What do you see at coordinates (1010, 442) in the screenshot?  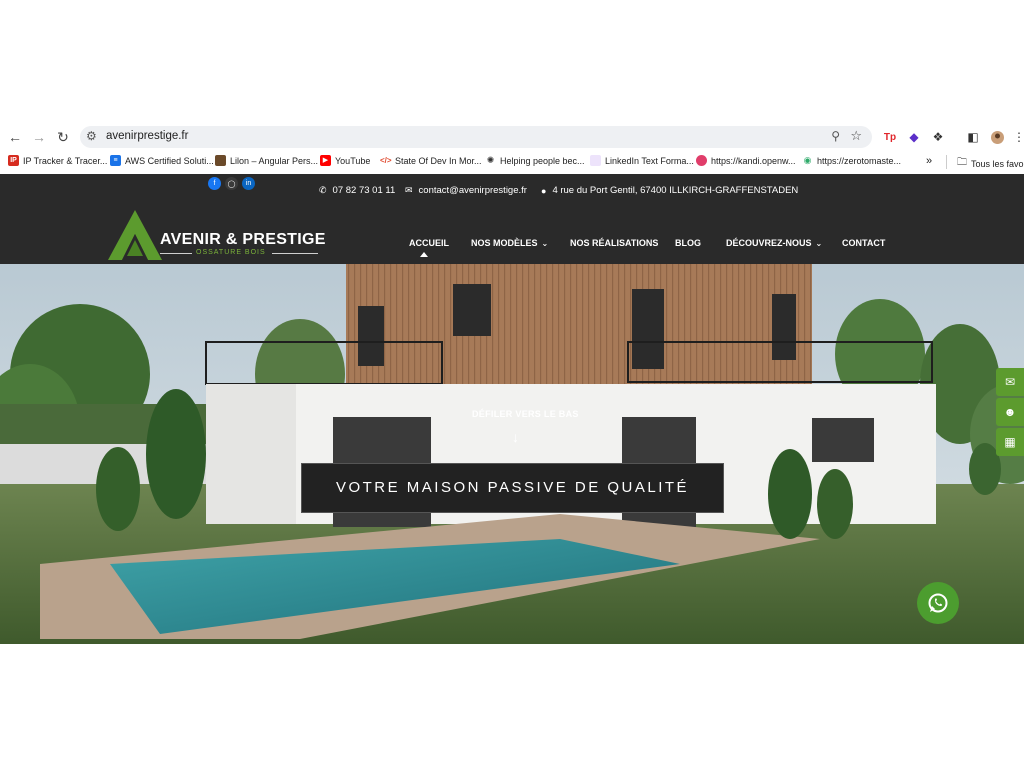 I see `contact-widget-calendar-icon: ▦` at bounding box center [1010, 442].